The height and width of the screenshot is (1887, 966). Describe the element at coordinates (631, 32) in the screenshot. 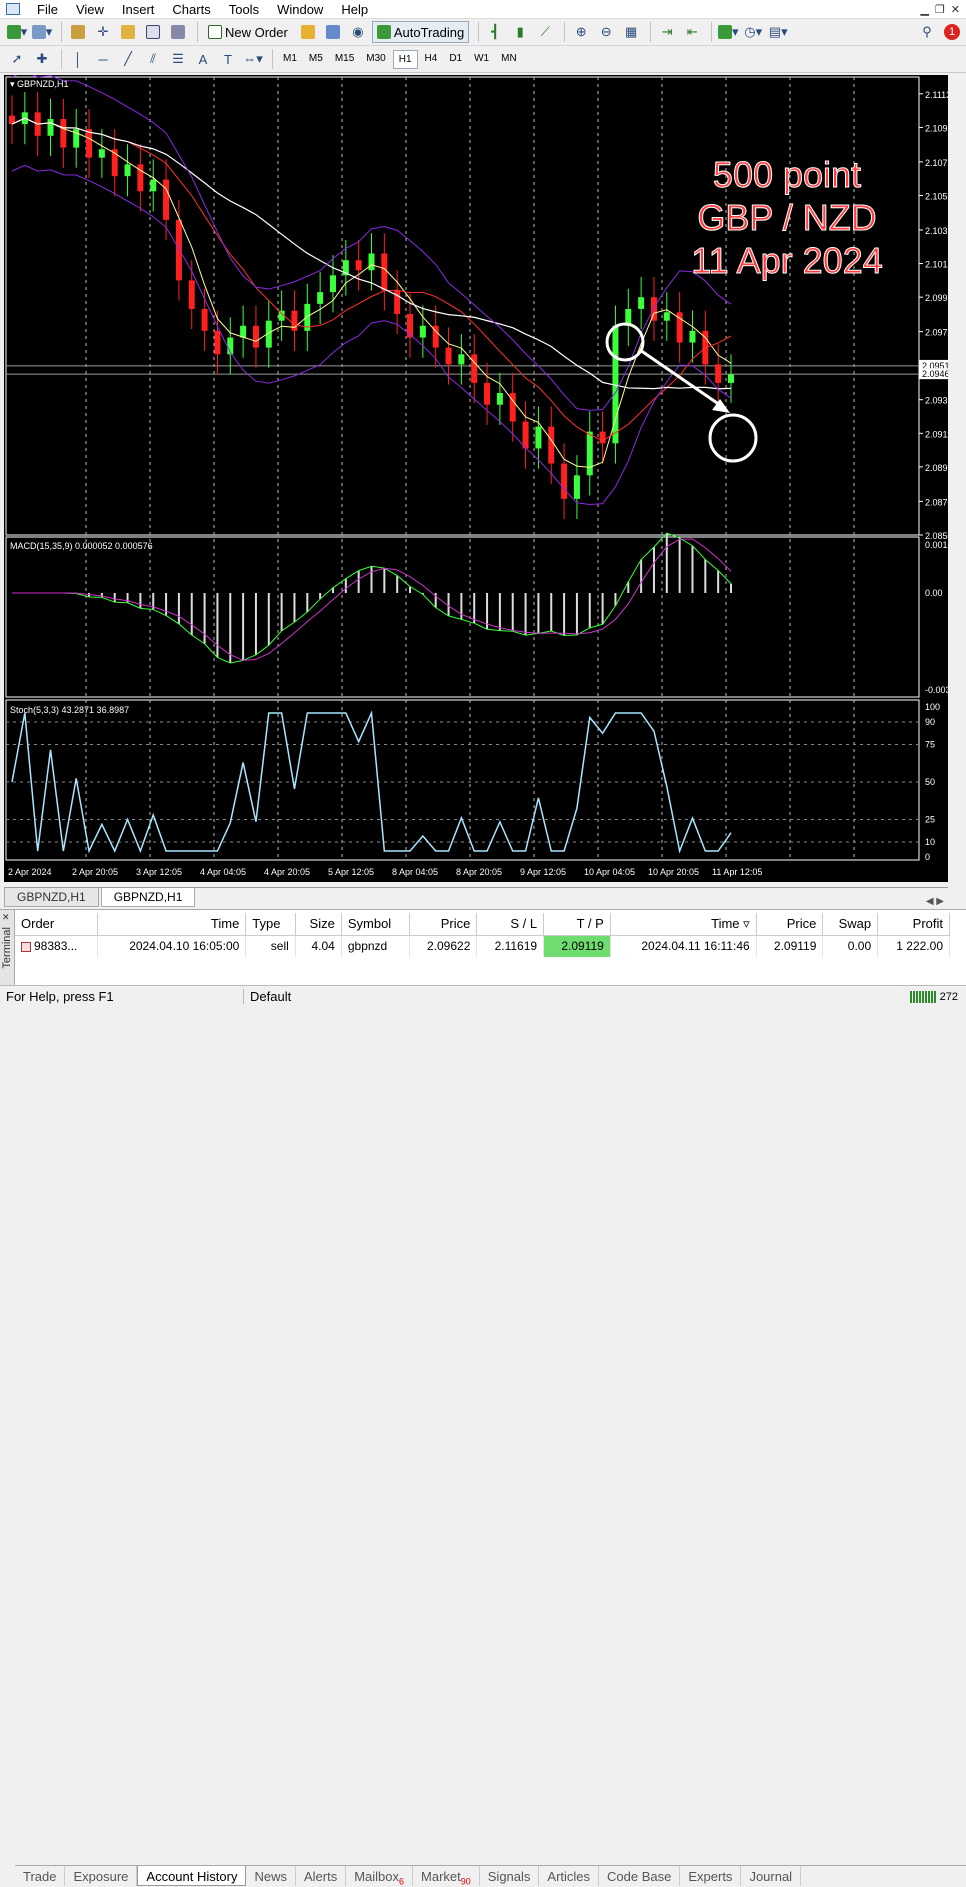

I see `tile-windows-icon: ▦` at that location.